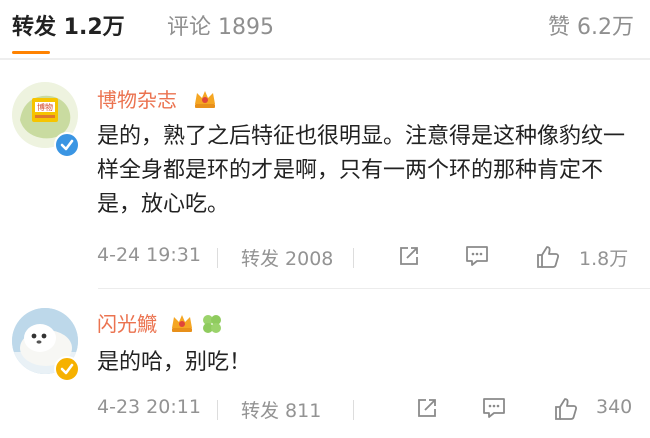  I want to click on verified-yellow-icon, so click(67, 369).